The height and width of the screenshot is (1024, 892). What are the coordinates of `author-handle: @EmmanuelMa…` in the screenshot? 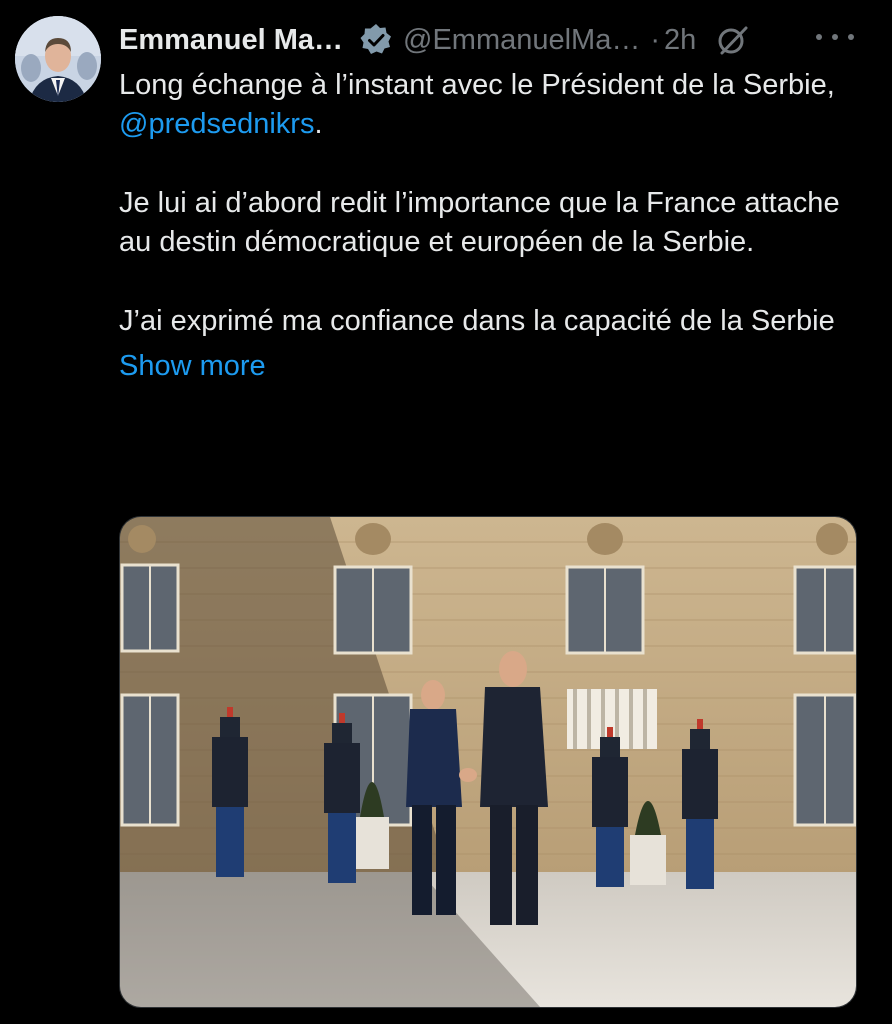 It's located at (521, 40).